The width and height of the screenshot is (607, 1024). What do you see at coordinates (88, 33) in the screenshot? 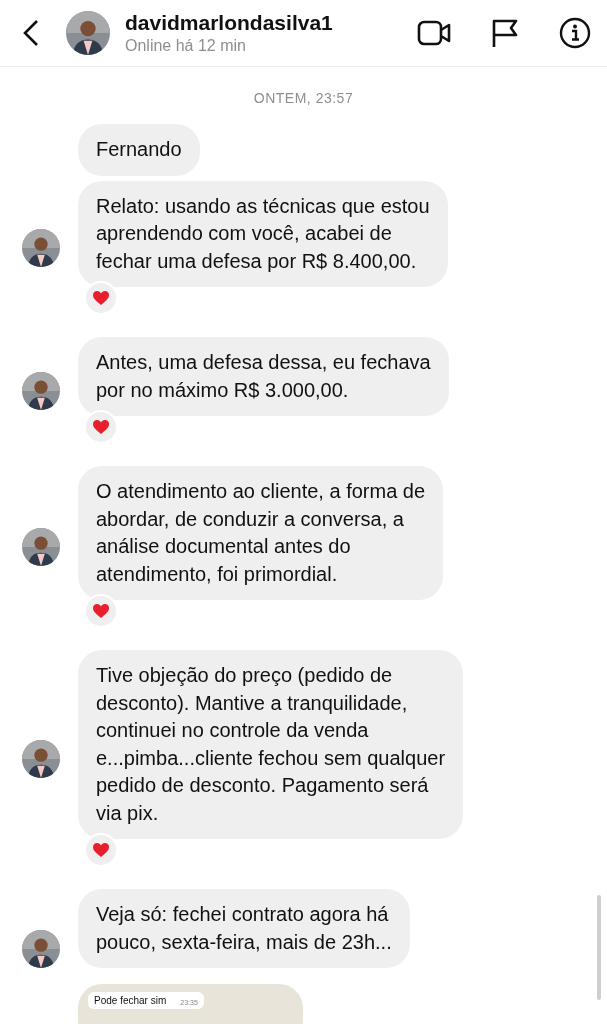
I see `profile-avatar` at bounding box center [88, 33].